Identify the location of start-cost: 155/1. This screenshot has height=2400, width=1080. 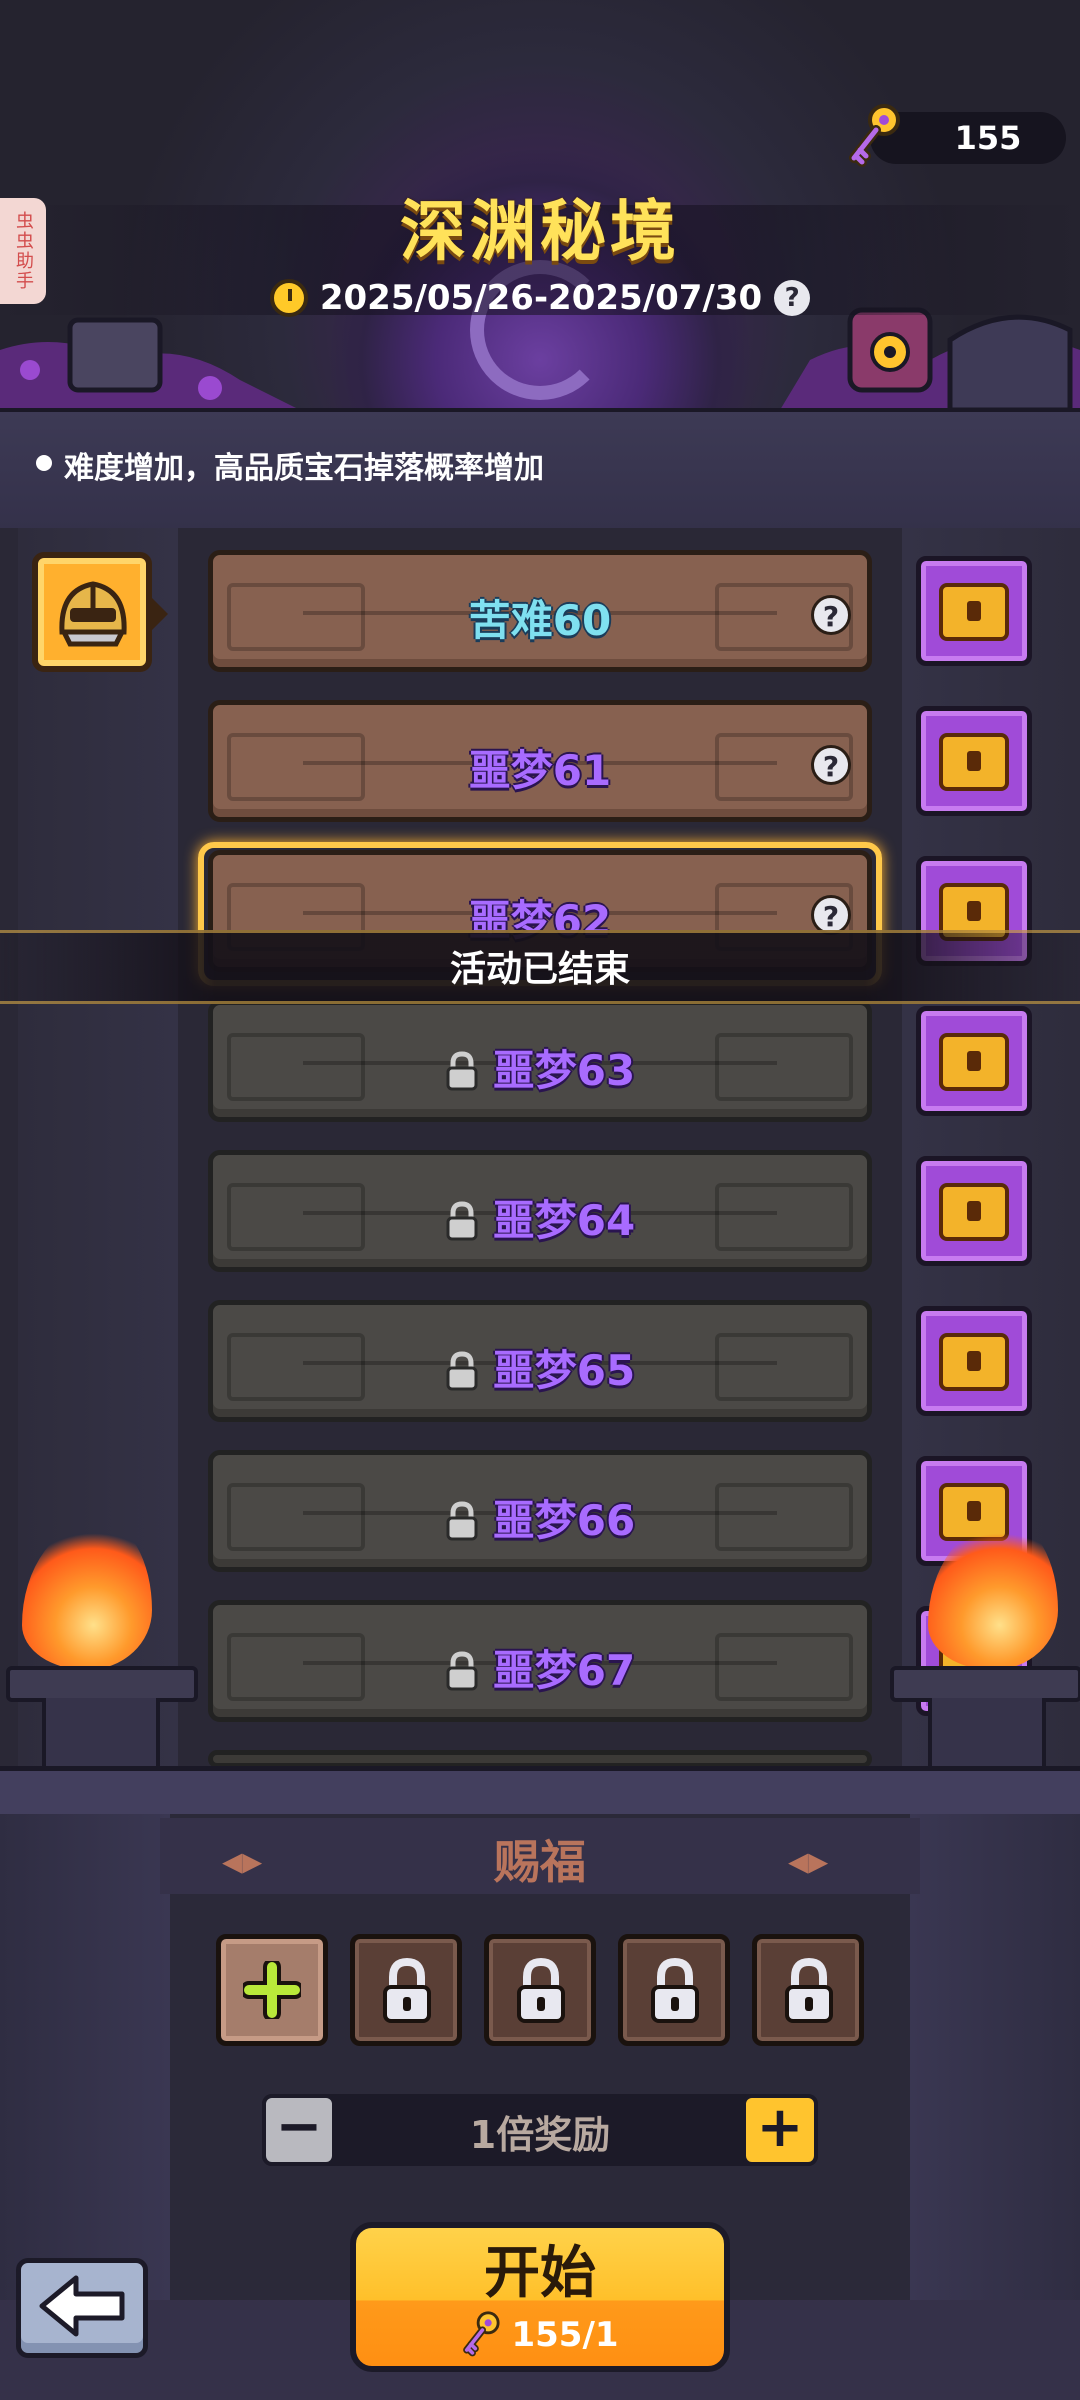
(540, 2335).